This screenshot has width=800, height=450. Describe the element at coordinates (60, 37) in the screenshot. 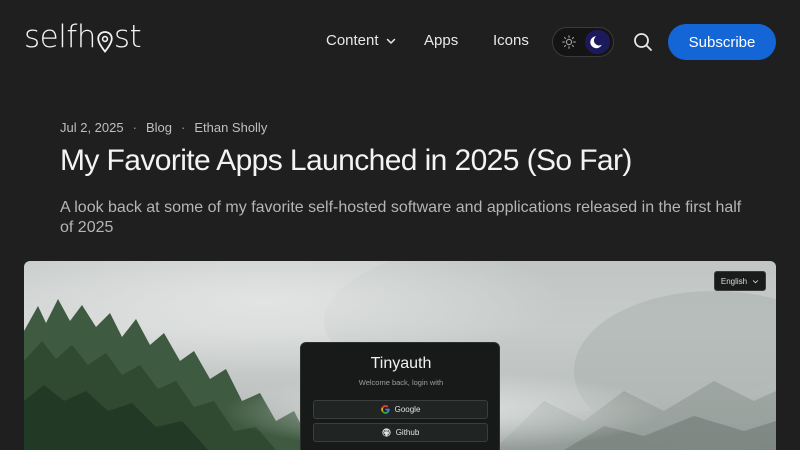

I see `logo-text-left: selfh` at that location.